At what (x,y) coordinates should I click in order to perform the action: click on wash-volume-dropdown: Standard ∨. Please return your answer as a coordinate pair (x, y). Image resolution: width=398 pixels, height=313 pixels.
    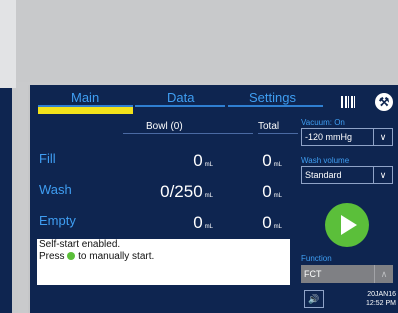
    Looking at the image, I should click on (347, 175).